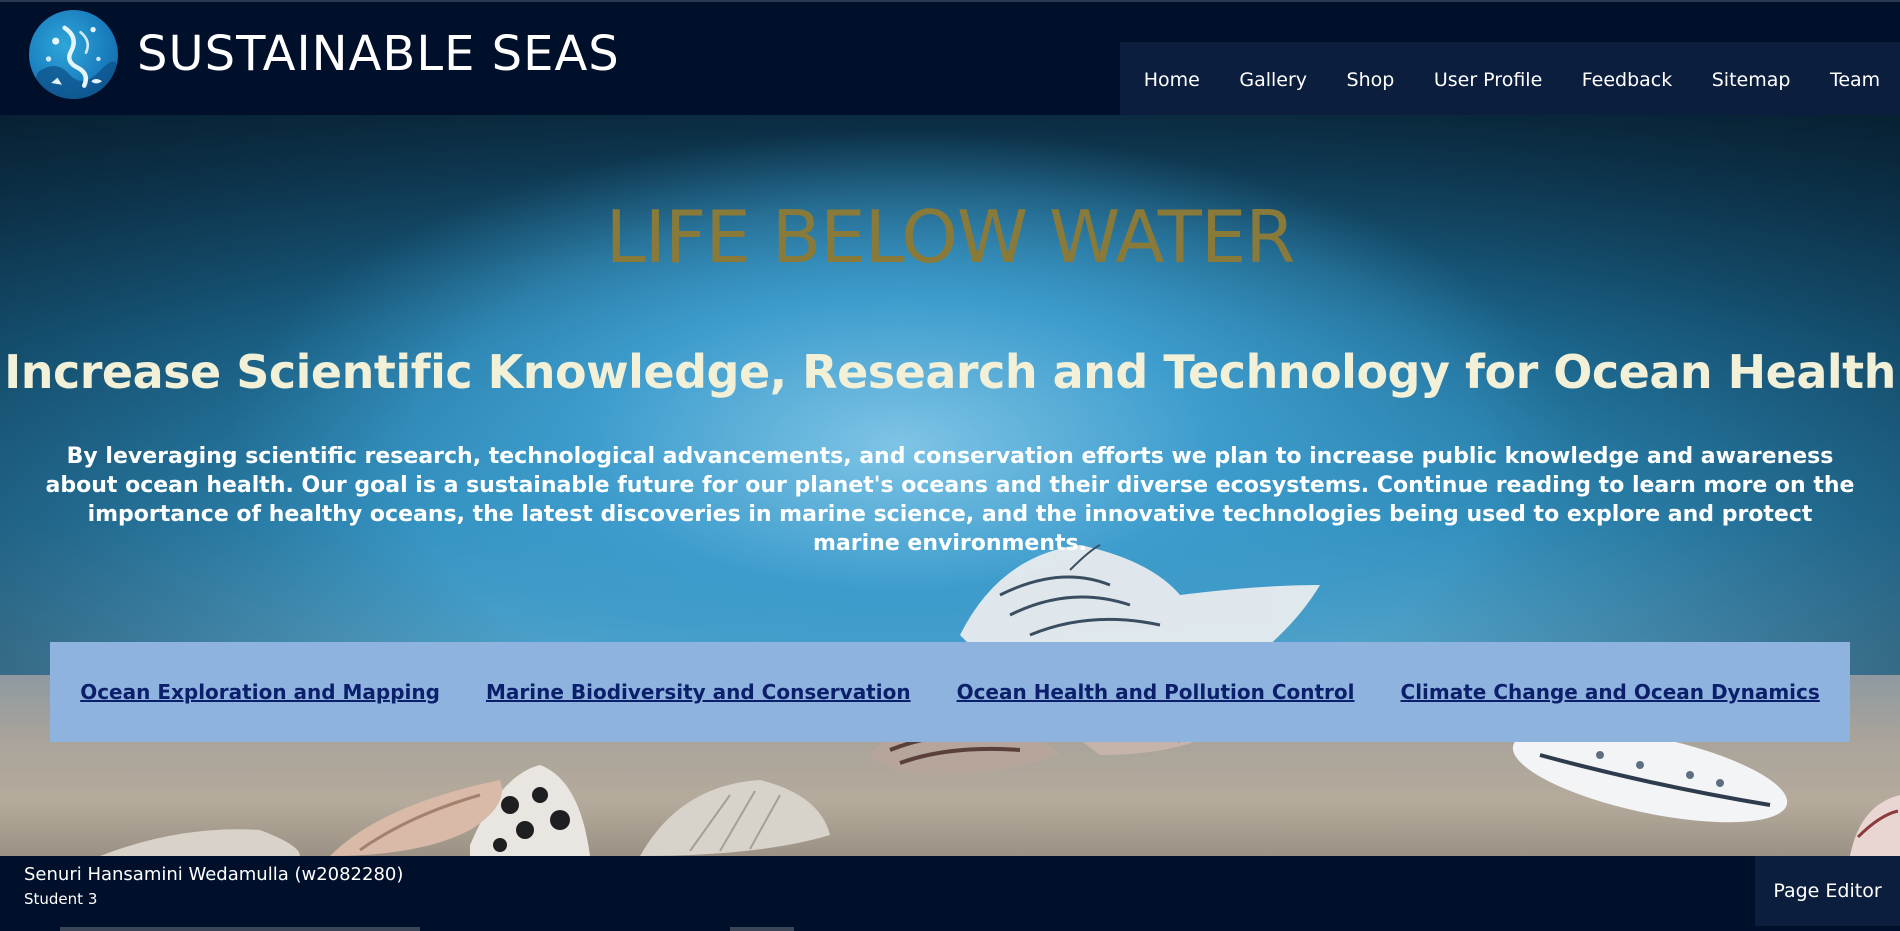  I want to click on logo-graphic, so click(73, 62).